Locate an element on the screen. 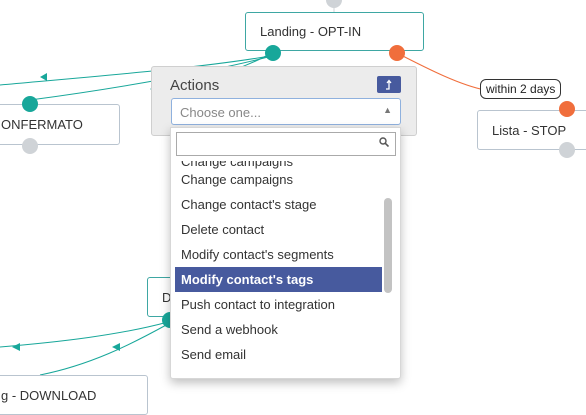 This screenshot has height=415, width=586. collapse-arrow-icon is located at coordinates (389, 84).